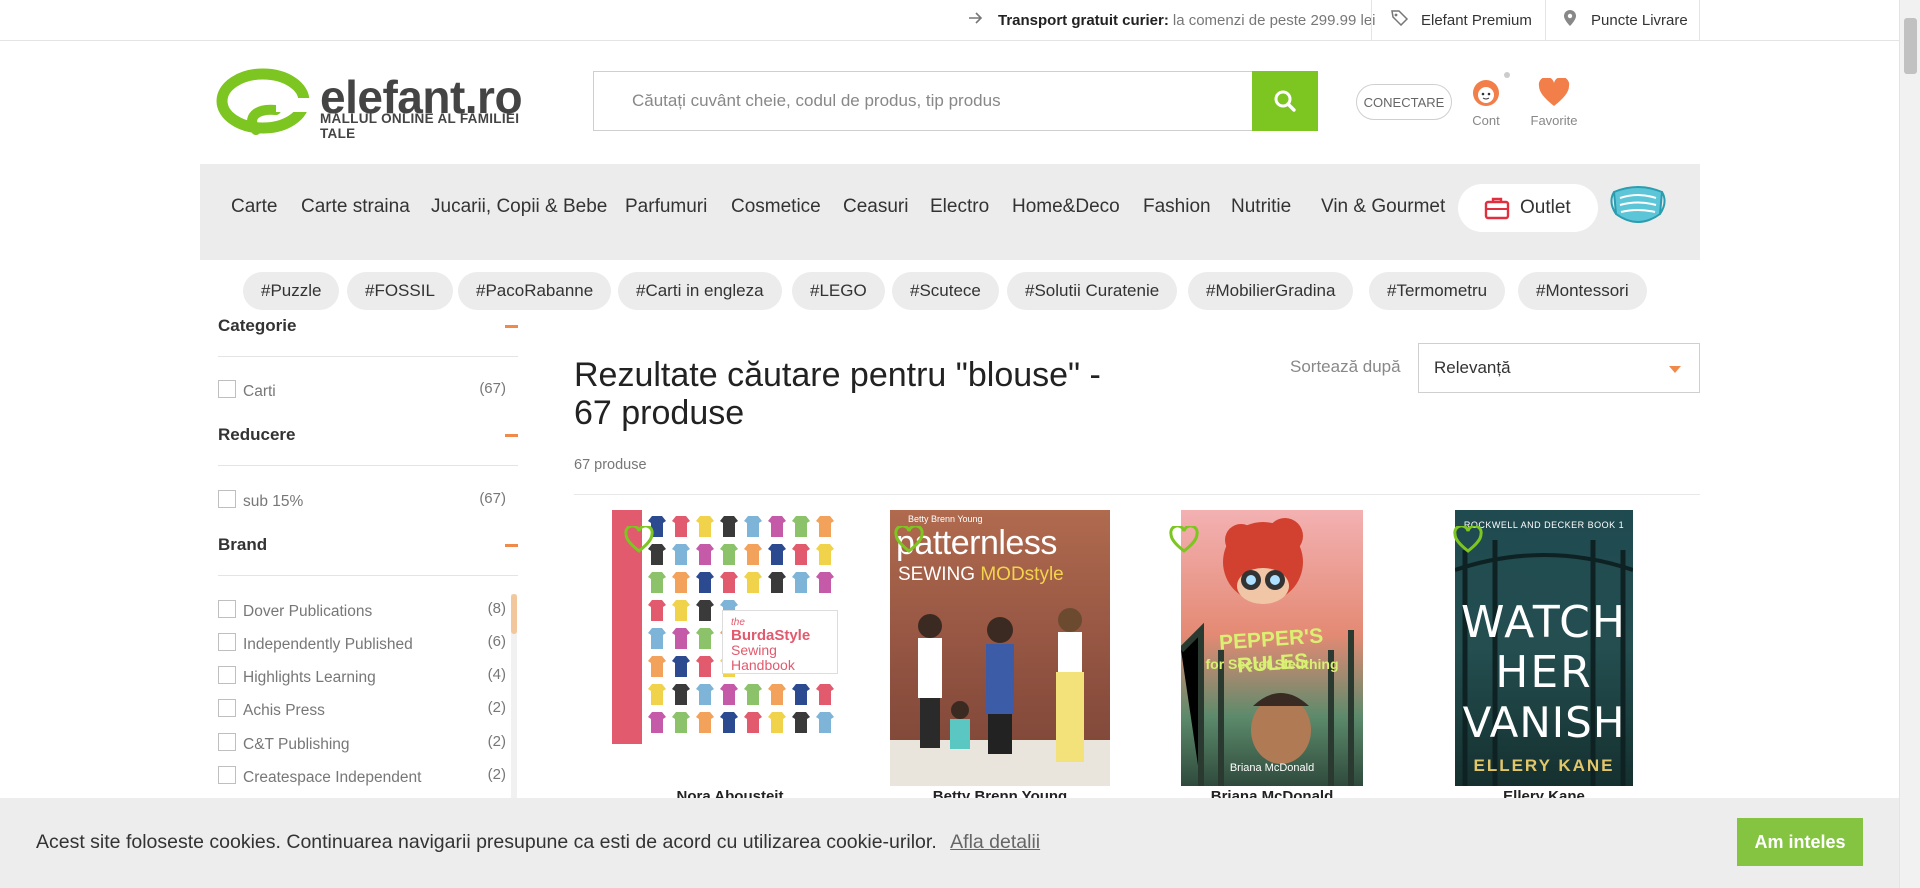  Describe the element at coordinates (400, 291) in the screenshot. I see `tag-fossil: #FOSSIL` at that location.